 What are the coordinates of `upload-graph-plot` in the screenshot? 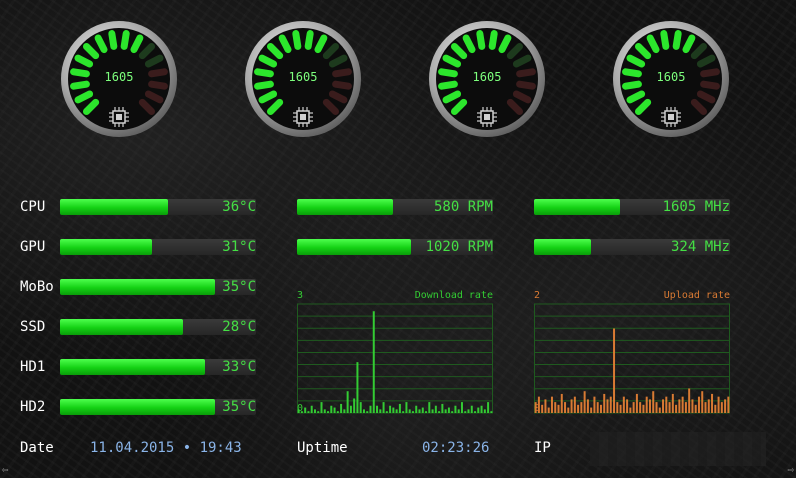 It's located at (632, 358).